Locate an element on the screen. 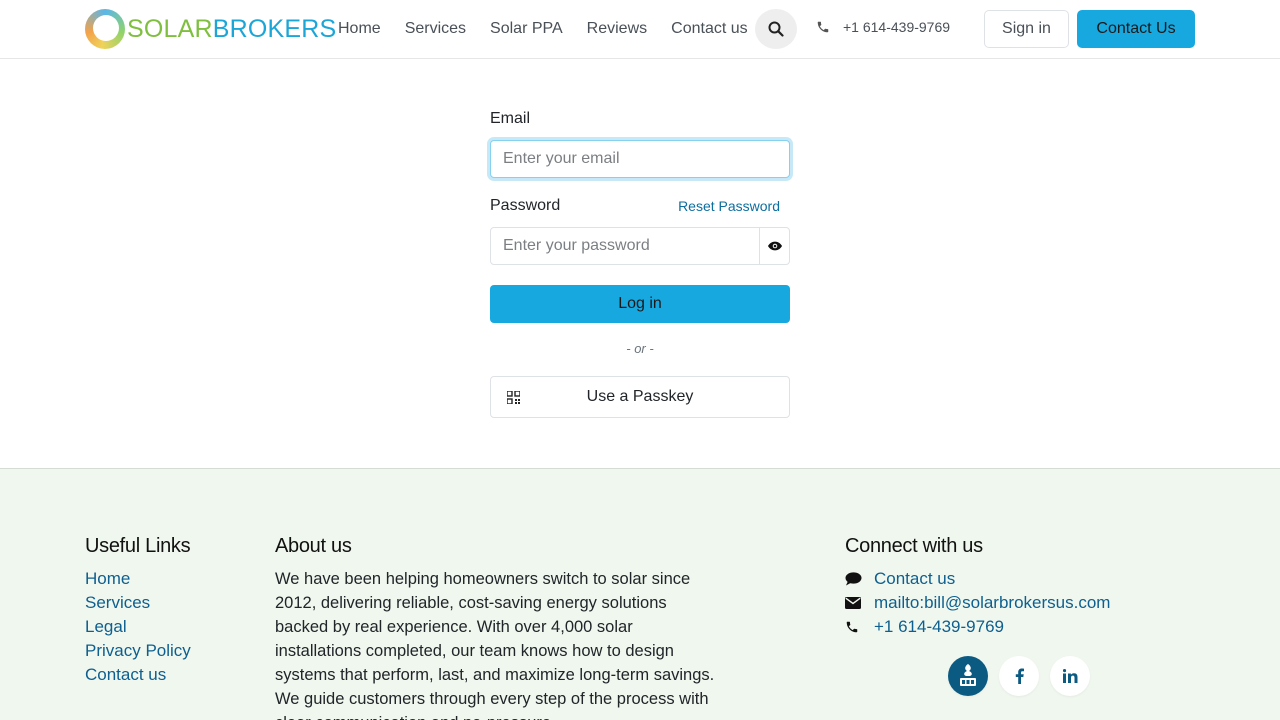  nav-reviews: Reviews is located at coordinates (613, 29).